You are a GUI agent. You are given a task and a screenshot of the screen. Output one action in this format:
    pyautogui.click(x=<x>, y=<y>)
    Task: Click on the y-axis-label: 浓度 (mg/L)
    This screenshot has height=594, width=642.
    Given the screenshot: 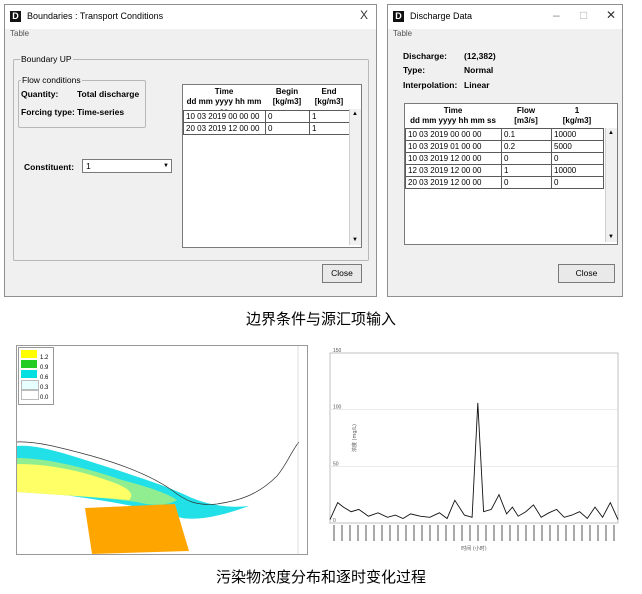 What is the action you would take?
    pyautogui.click(x=354, y=438)
    